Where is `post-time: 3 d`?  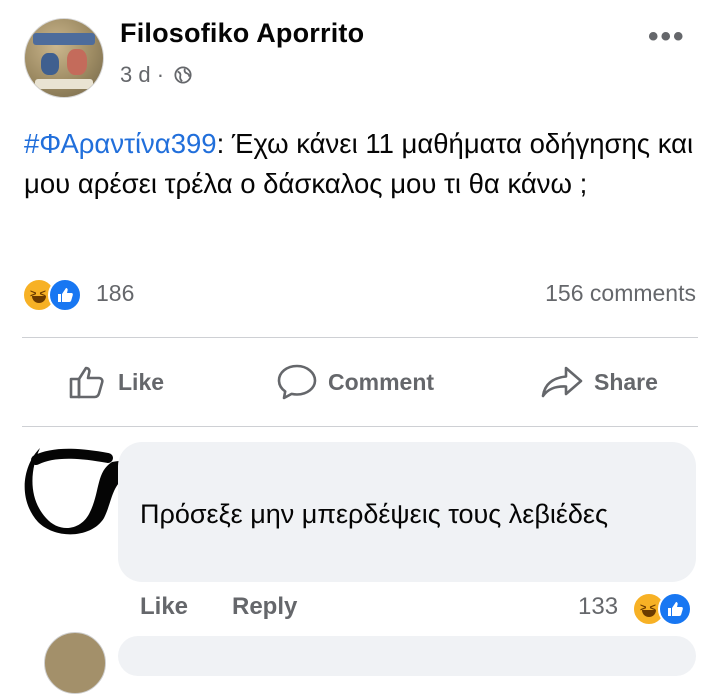
post-time: 3 d is located at coordinates (135, 74).